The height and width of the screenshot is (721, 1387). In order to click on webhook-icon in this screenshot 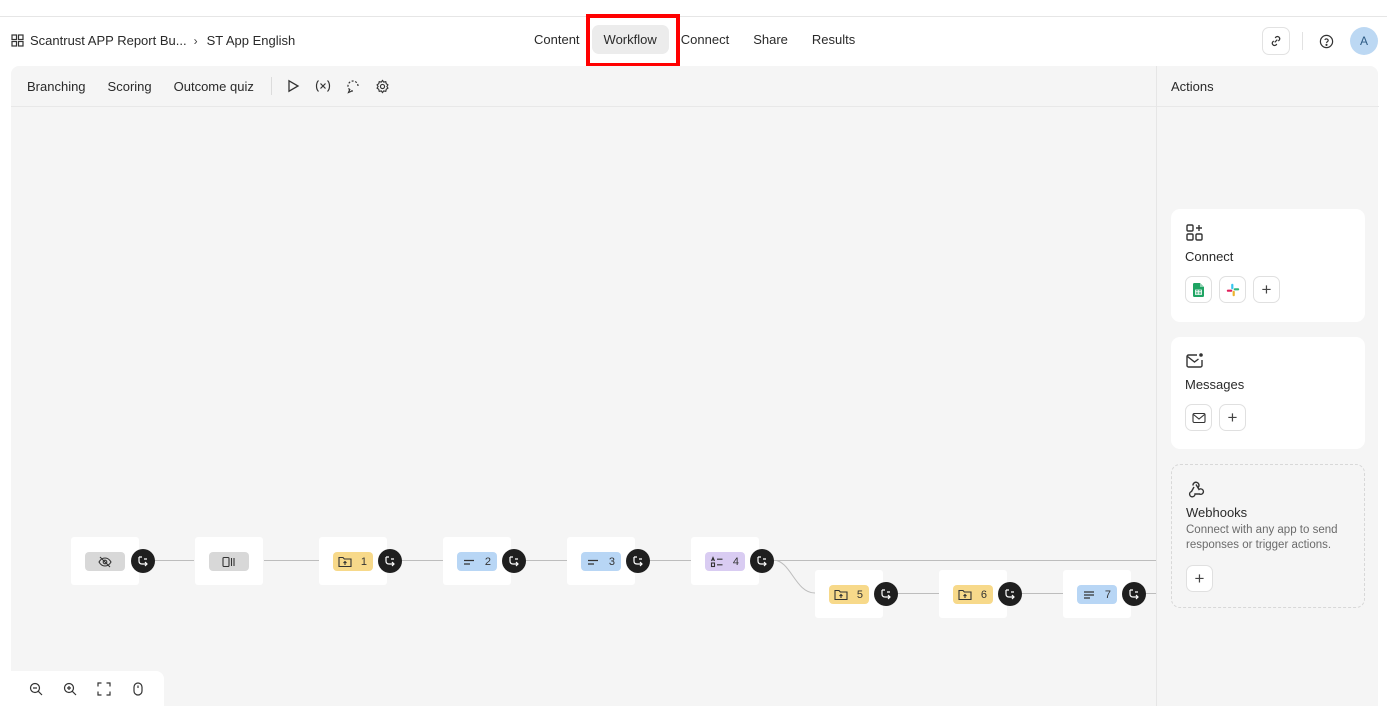, I will do `click(1196, 489)`.